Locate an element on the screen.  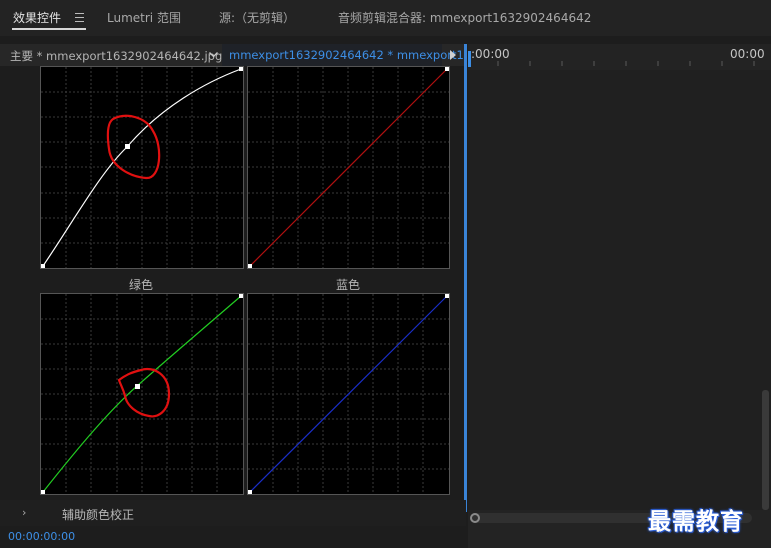
chevron-down-icon is located at coordinates (213, 55).